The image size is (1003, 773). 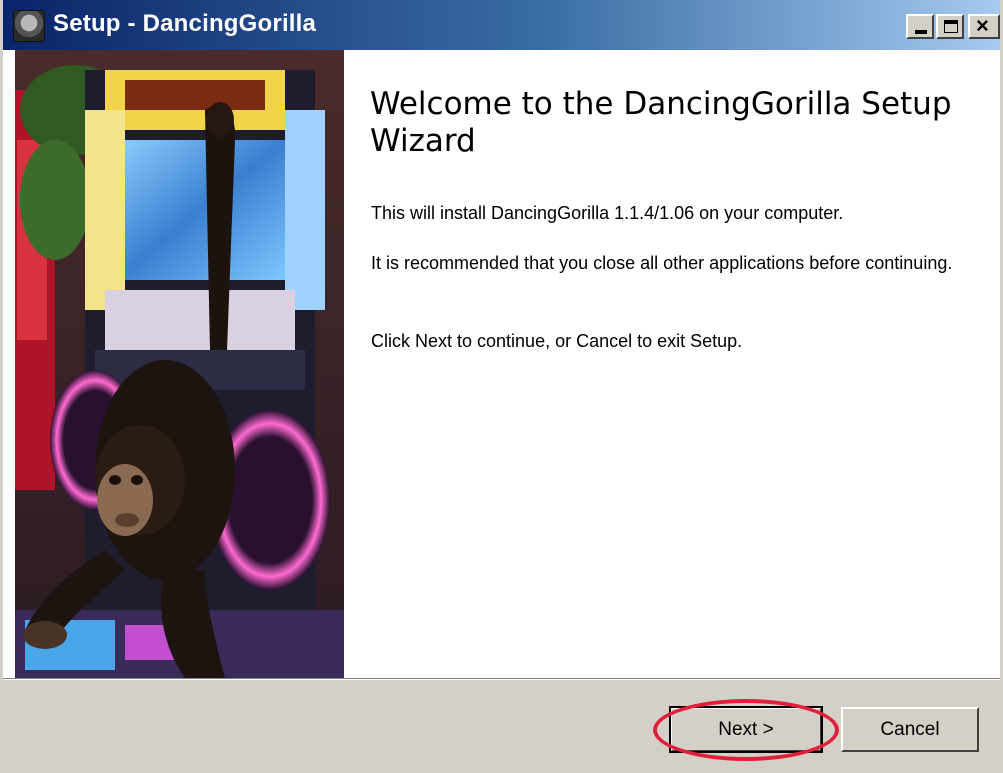 What do you see at coordinates (920, 26) in the screenshot?
I see `minimize-button` at bounding box center [920, 26].